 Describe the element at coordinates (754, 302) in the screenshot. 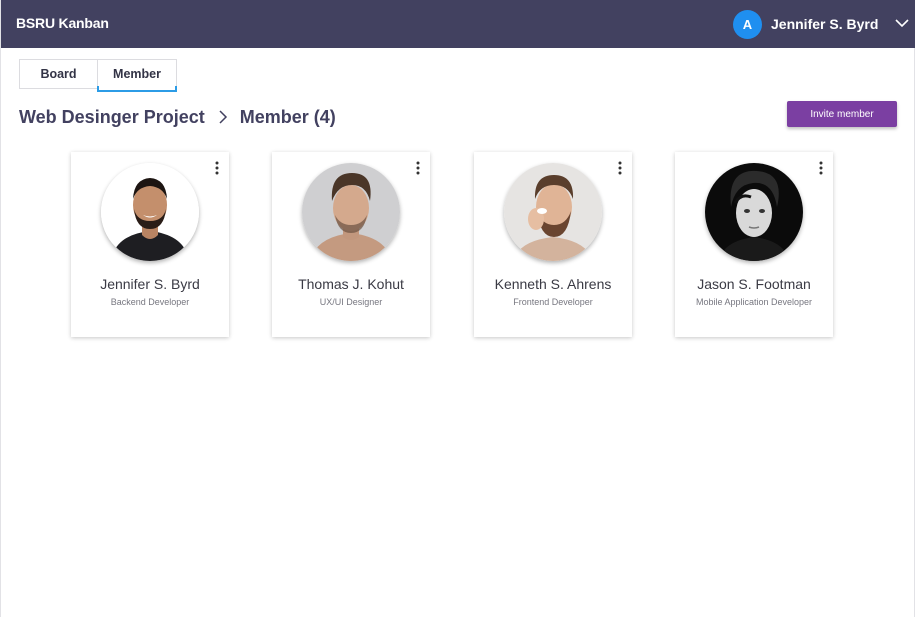

I see `member-role: Mobile Application Developer` at that location.